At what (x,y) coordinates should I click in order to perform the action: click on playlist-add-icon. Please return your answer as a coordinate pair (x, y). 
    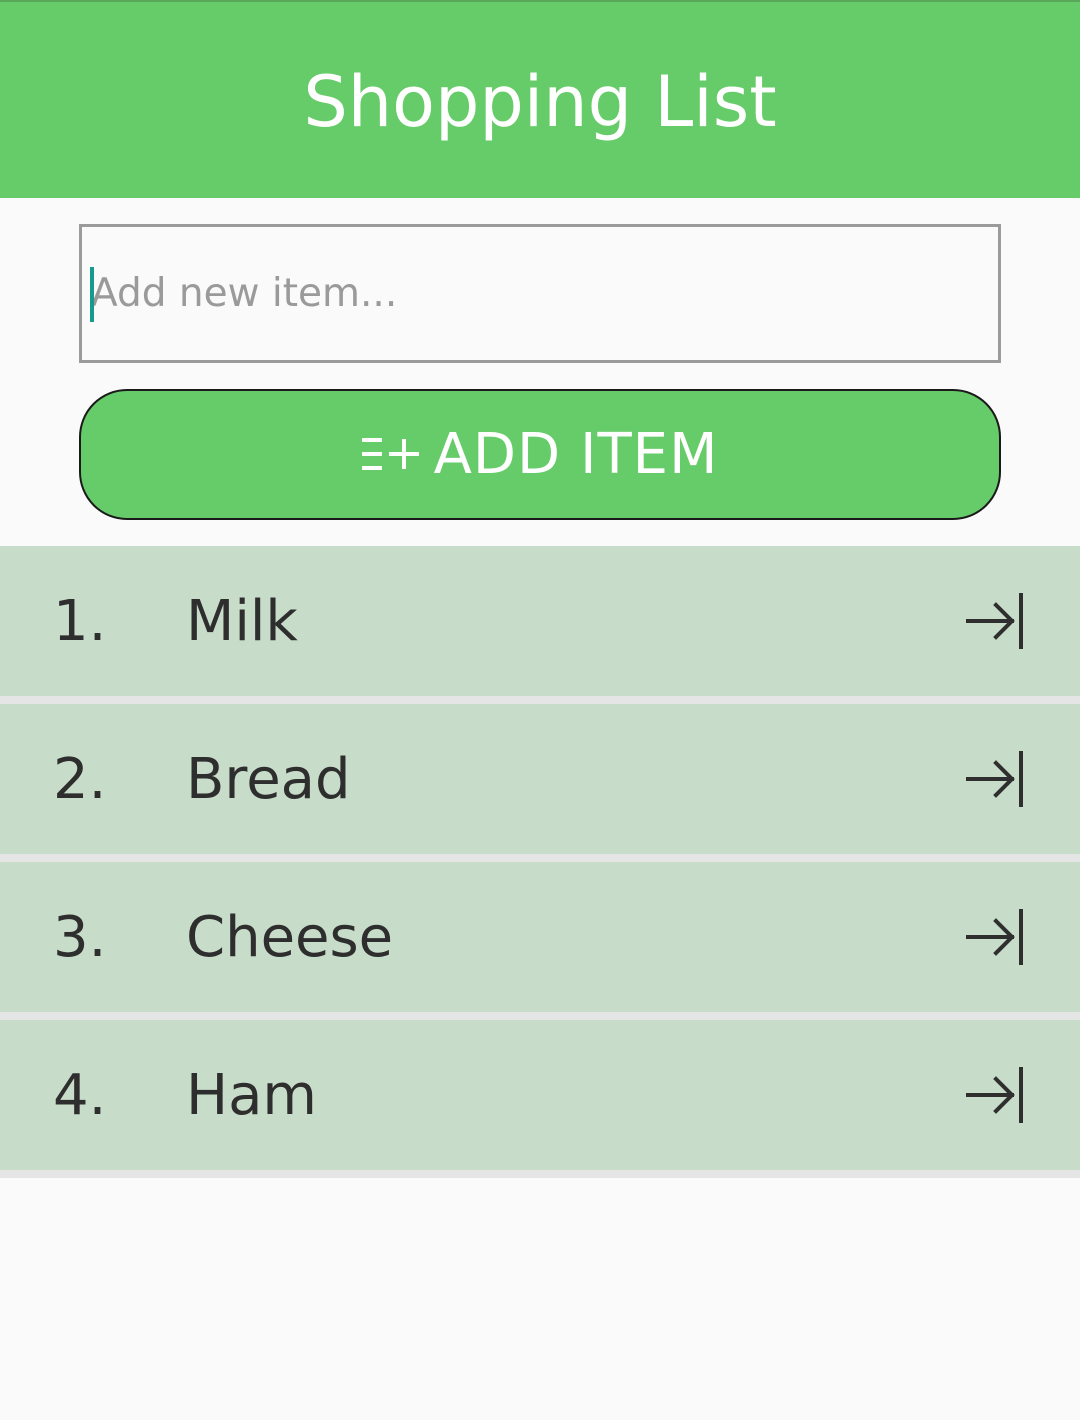
    Looking at the image, I should click on (390, 453).